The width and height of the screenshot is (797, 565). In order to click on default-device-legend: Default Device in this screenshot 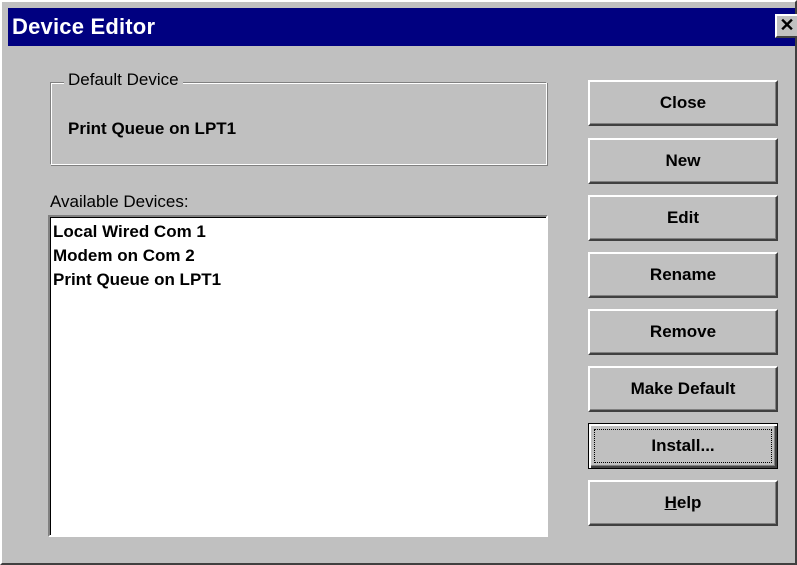, I will do `click(123, 80)`.